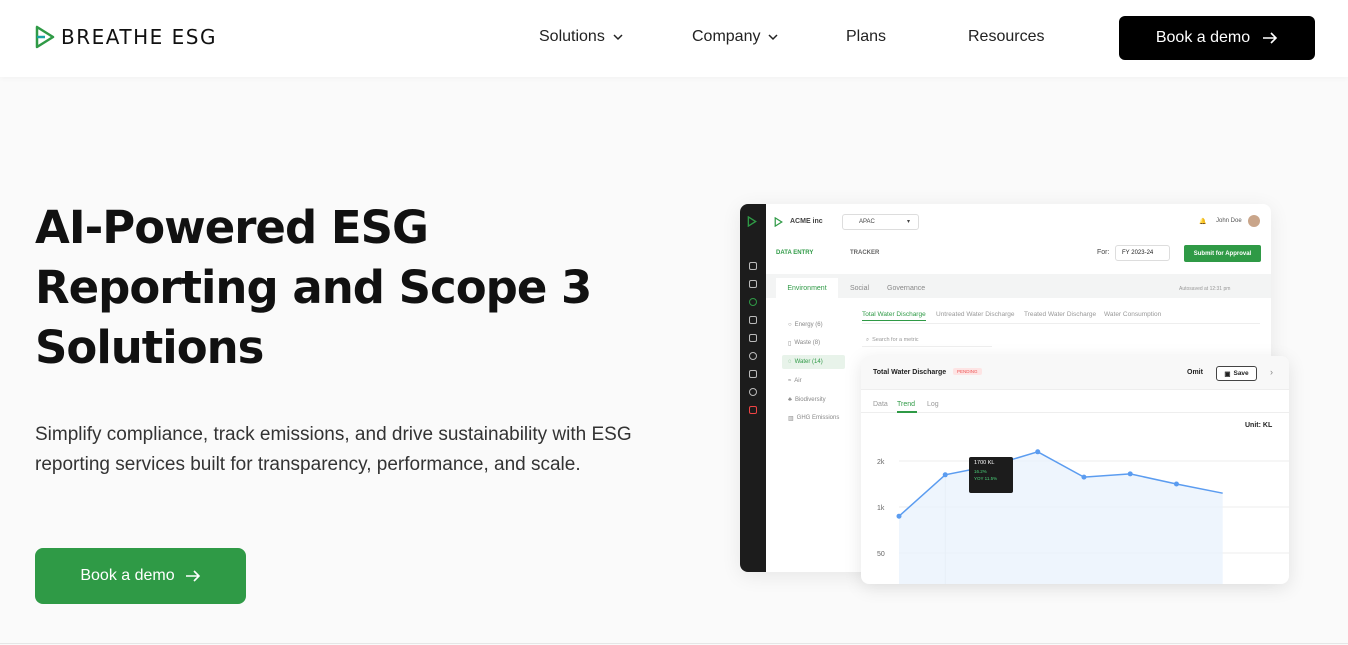 Image resolution: width=1348 pixels, height=645 pixels. I want to click on nav-solutions: Solutions, so click(581, 37).